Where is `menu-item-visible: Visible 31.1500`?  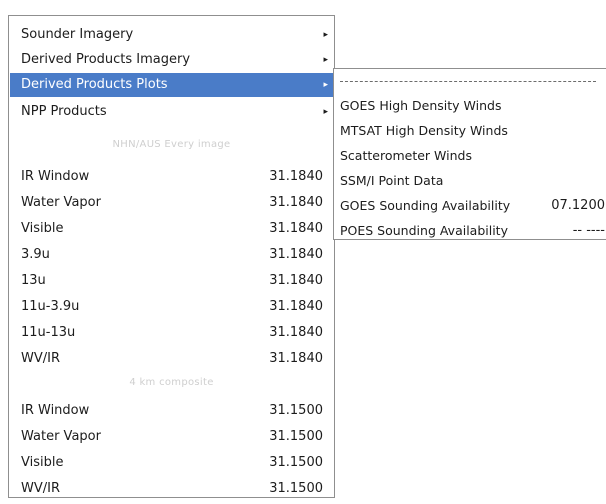 menu-item-visible: Visible 31.1500 is located at coordinates (171, 463).